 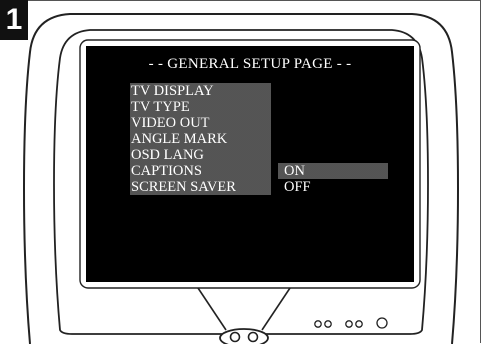 I want to click on step-number-badge: 1, so click(x=14, y=20).